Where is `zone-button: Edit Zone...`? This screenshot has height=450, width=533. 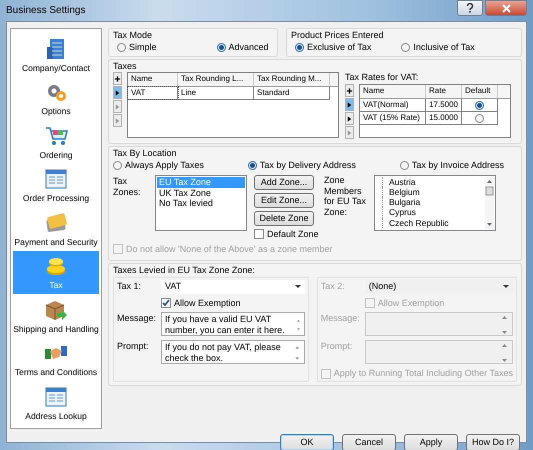 zone-button: Edit Zone... is located at coordinates (284, 200).